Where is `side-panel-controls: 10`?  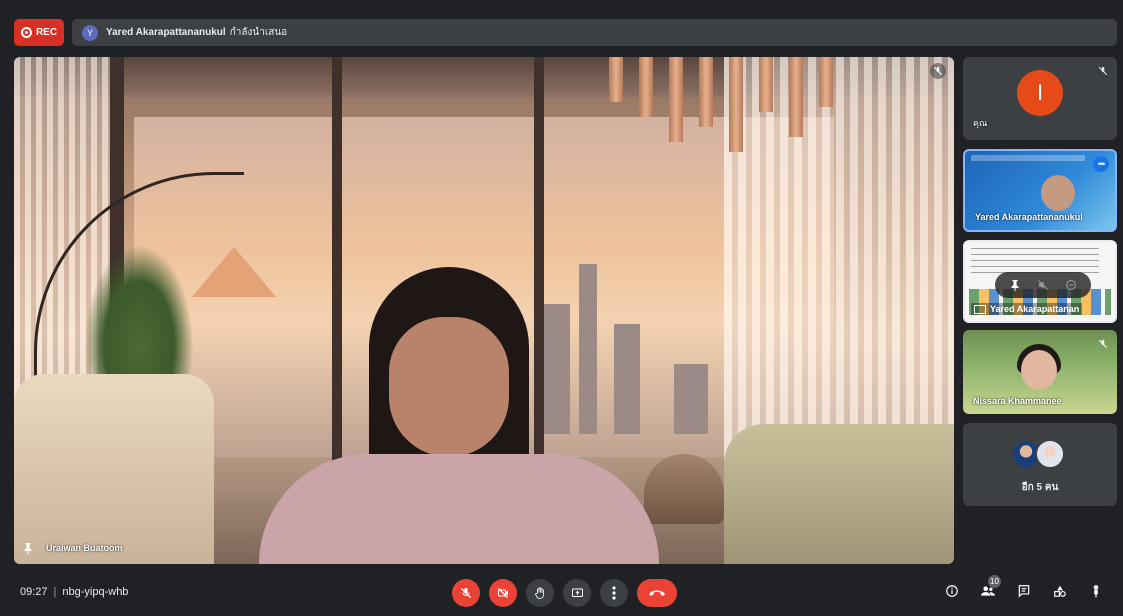 side-panel-controls: 10 is located at coordinates (1024, 587).